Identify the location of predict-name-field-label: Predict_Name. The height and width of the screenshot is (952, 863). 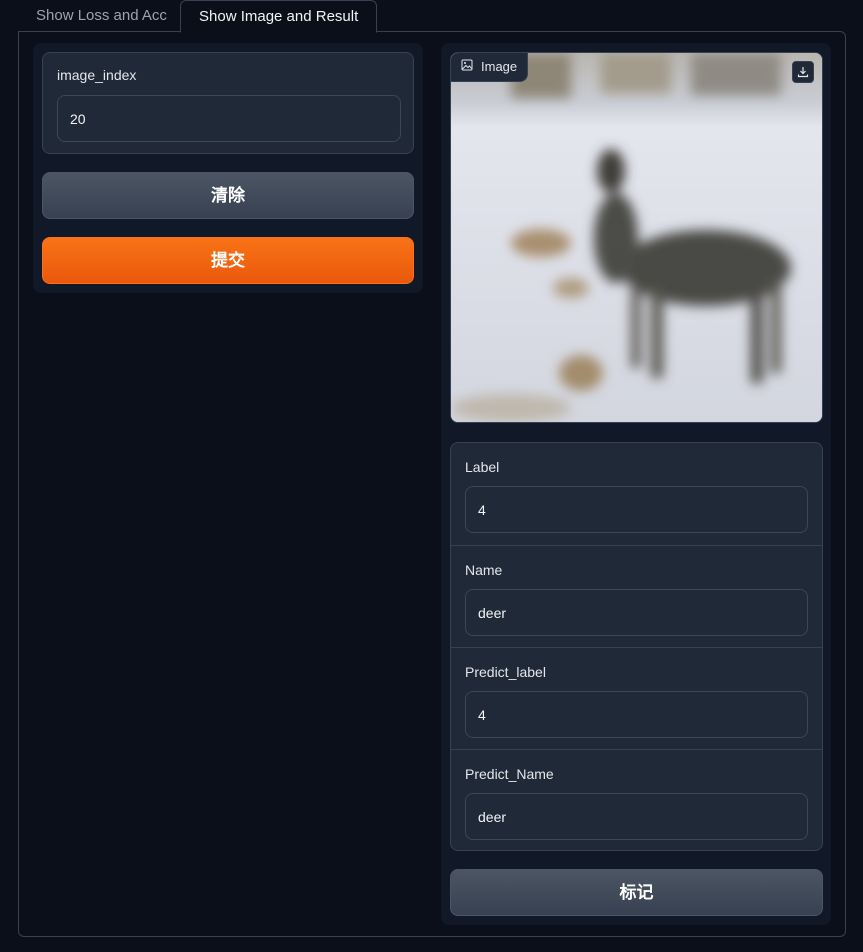
(509, 774).